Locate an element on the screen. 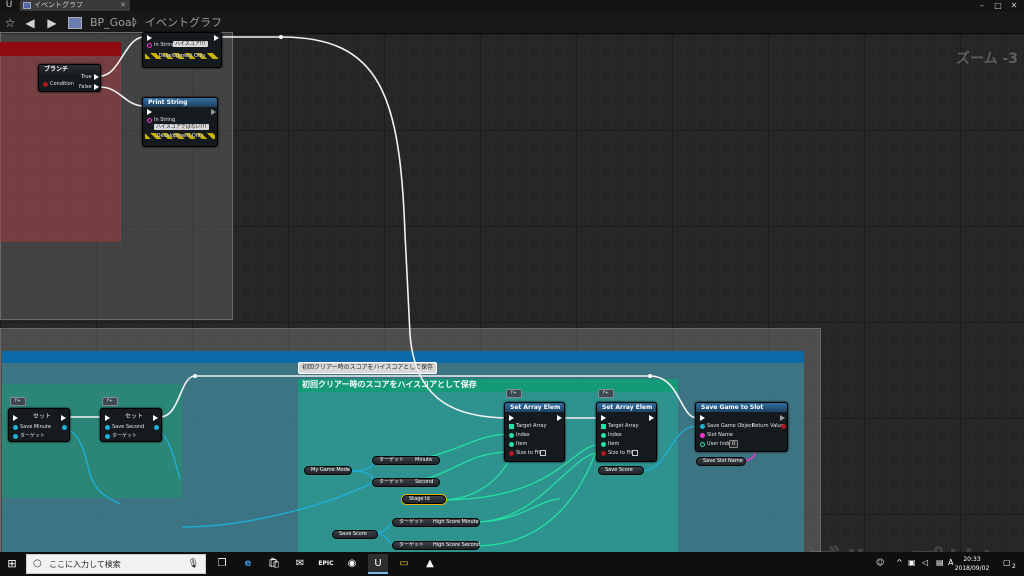  start-button: ⊞ is located at coordinates (12, 564).